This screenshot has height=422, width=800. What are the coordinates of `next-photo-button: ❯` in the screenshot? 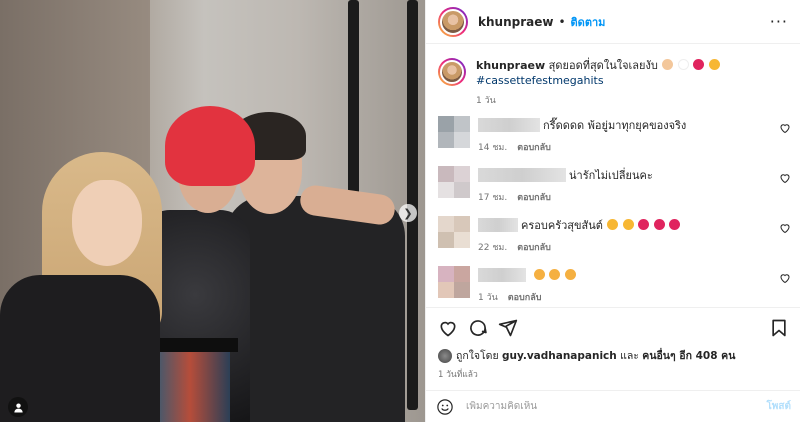 It's located at (408, 213).